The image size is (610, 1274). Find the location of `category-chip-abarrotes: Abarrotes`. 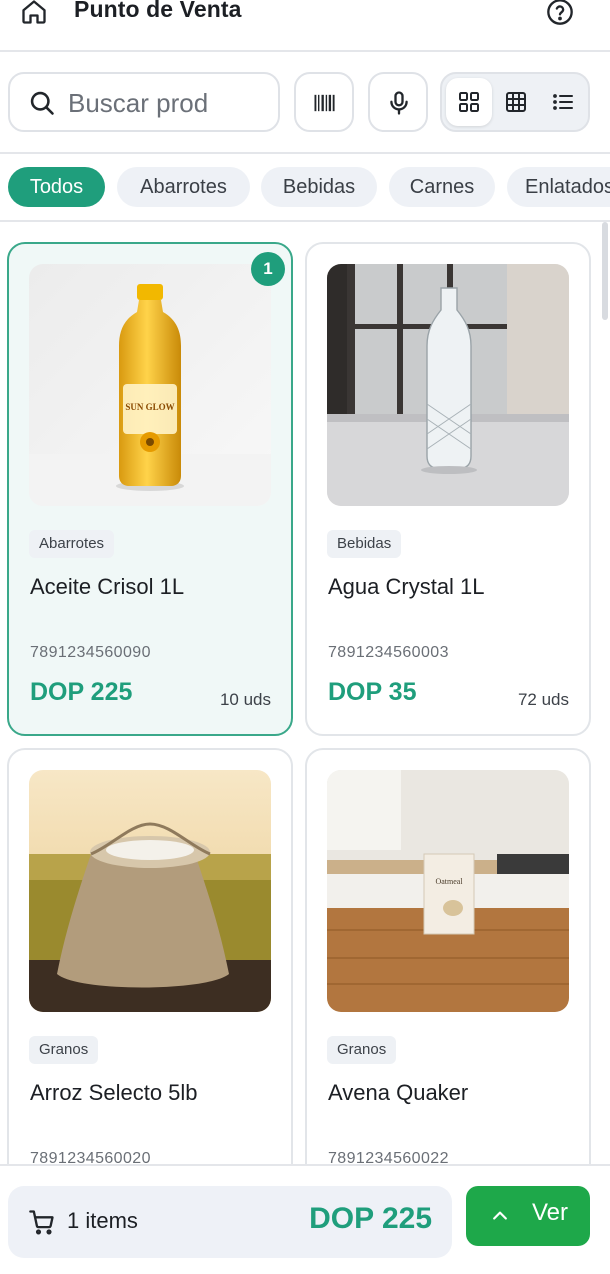

category-chip-abarrotes: Abarrotes is located at coordinates (183, 187).